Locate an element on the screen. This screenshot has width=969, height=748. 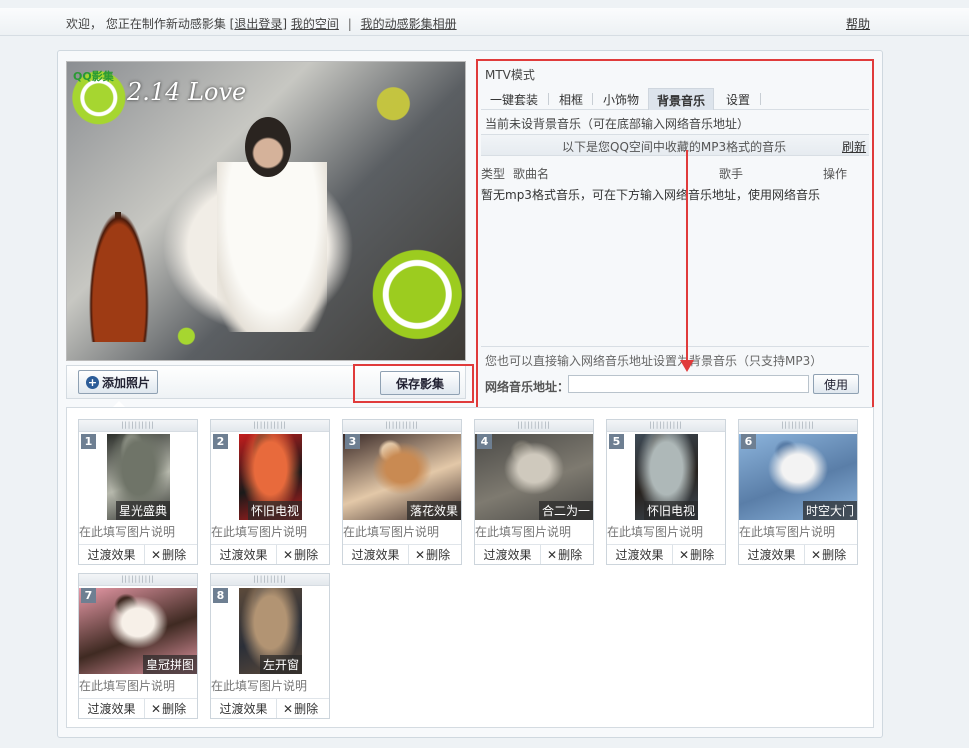
photo-card: |||||||||| 时空大门 6 在此填写图片说明 过渡效果 ✕删除 is located at coordinates (798, 492).